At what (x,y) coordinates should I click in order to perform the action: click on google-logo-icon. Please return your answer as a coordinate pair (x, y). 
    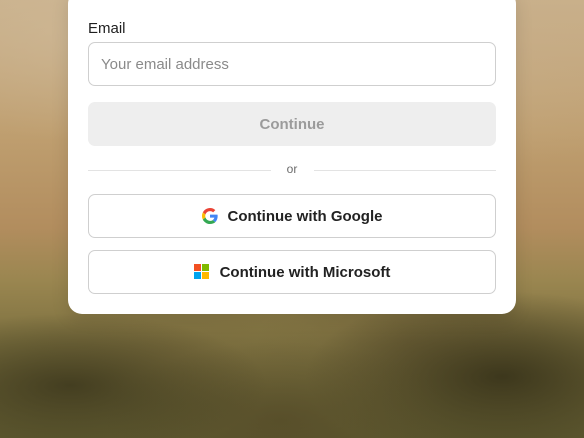
    Looking at the image, I should click on (209, 216).